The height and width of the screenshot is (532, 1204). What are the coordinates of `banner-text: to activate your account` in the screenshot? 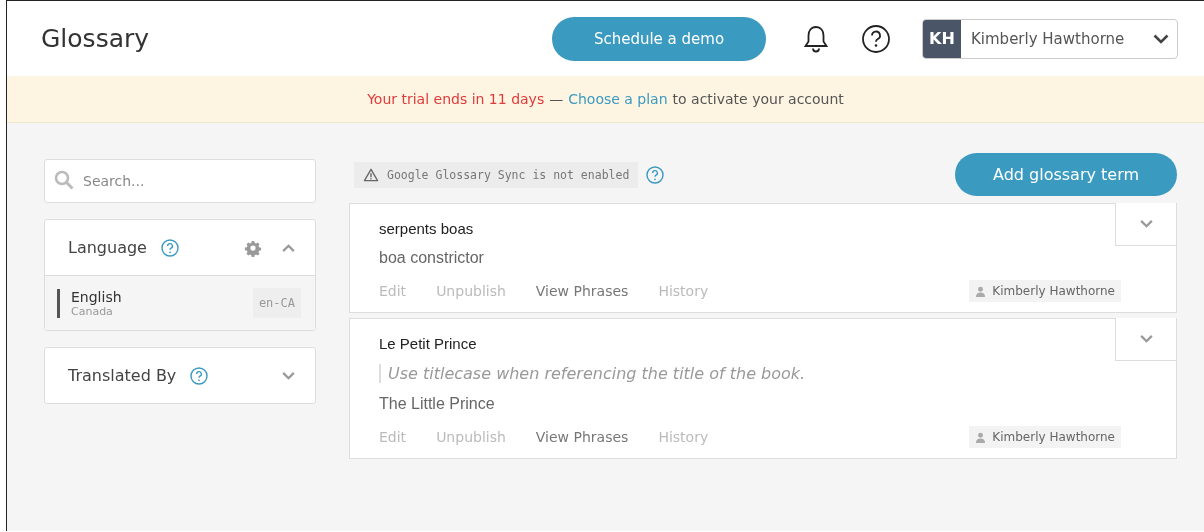 It's located at (758, 99).